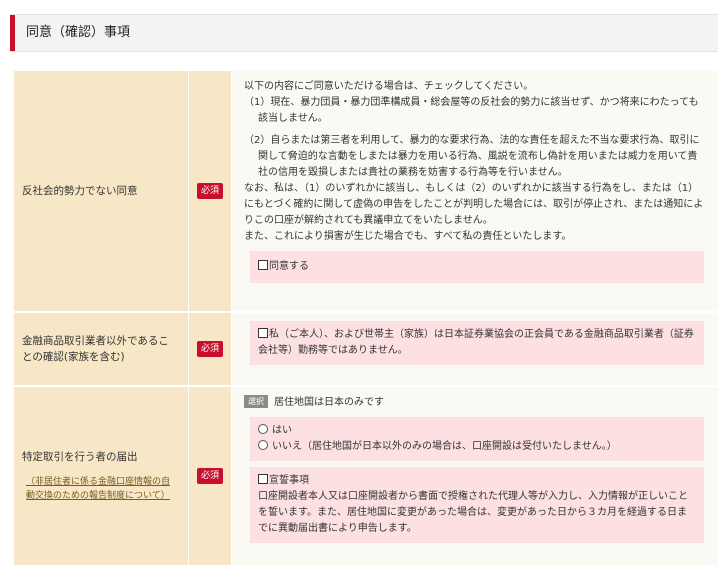  I want to click on agree-checkbox, so click(263, 265).